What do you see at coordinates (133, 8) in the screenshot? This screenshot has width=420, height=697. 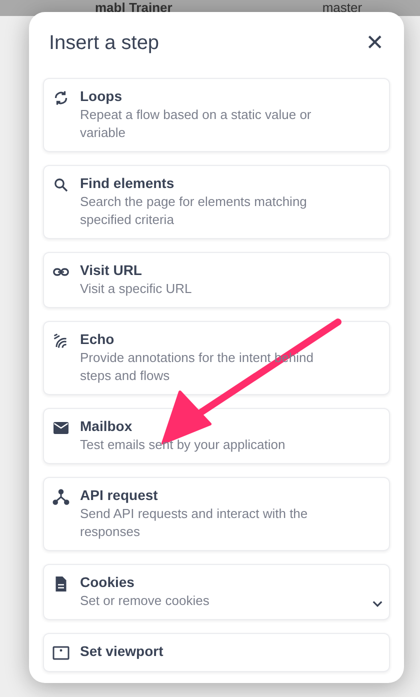 I see `app-name: mabl Trainer` at bounding box center [133, 8].